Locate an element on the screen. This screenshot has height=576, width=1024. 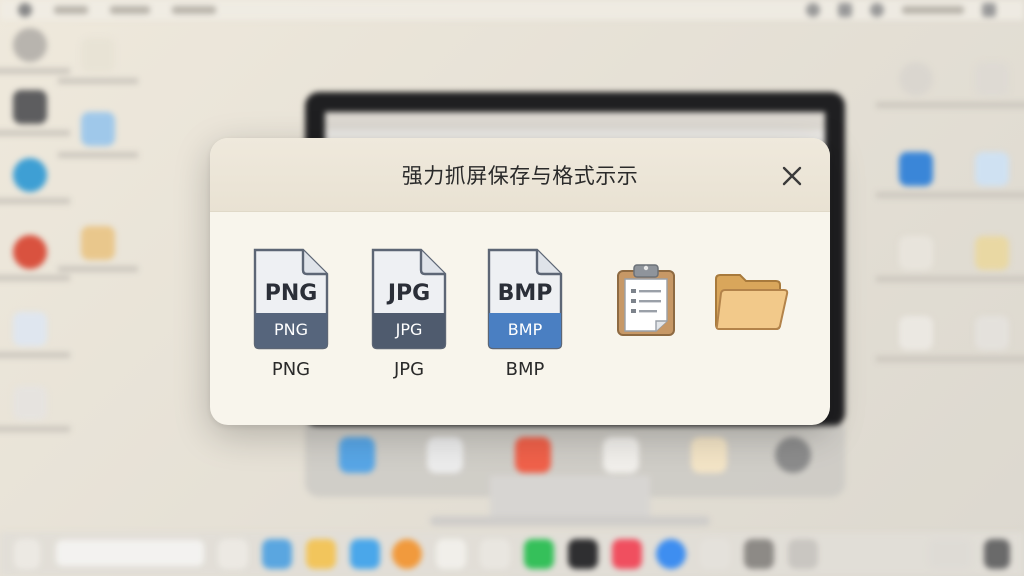
jpg-file-label: JPG is located at coordinates (409, 293).